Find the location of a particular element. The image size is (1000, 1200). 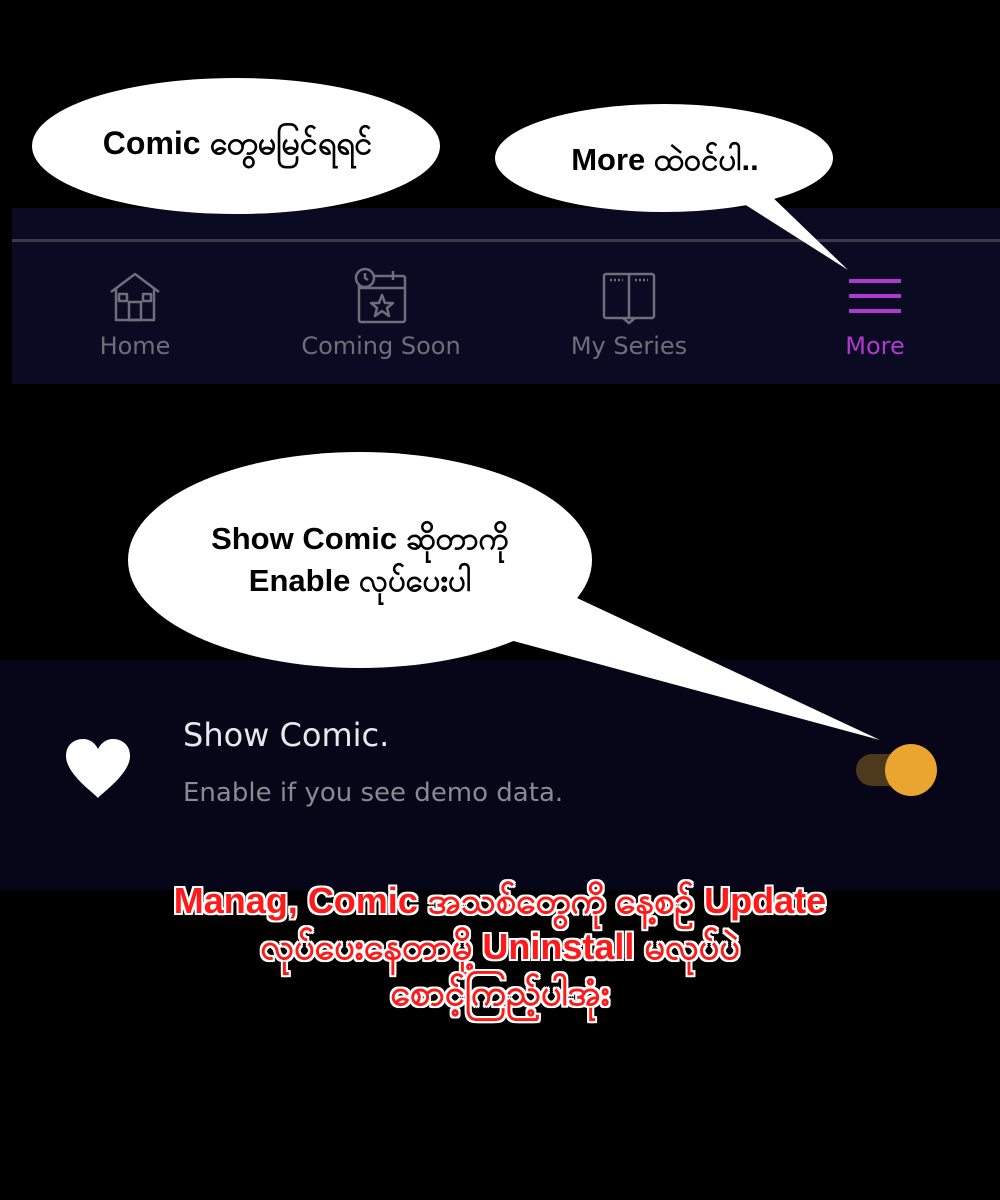

menu-icon is located at coordinates (875, 296).